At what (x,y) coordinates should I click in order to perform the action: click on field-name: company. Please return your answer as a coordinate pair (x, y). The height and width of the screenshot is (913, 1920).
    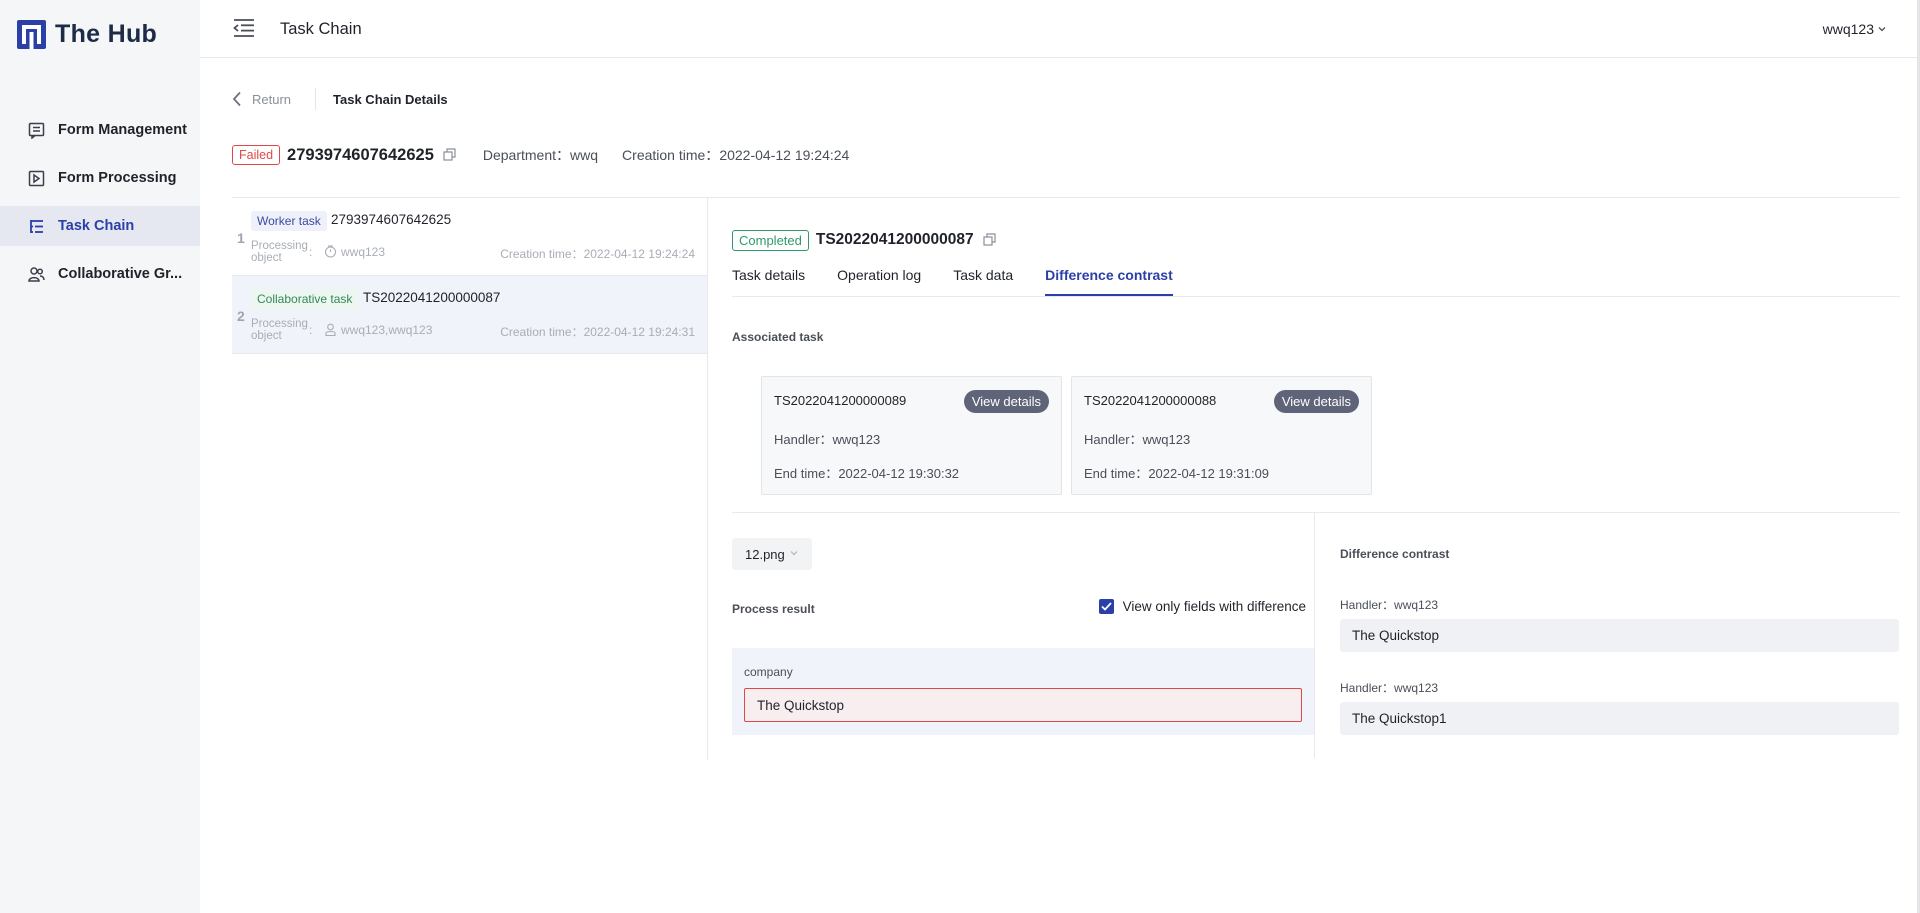
    Looking at the image, I should click on (768, 672).